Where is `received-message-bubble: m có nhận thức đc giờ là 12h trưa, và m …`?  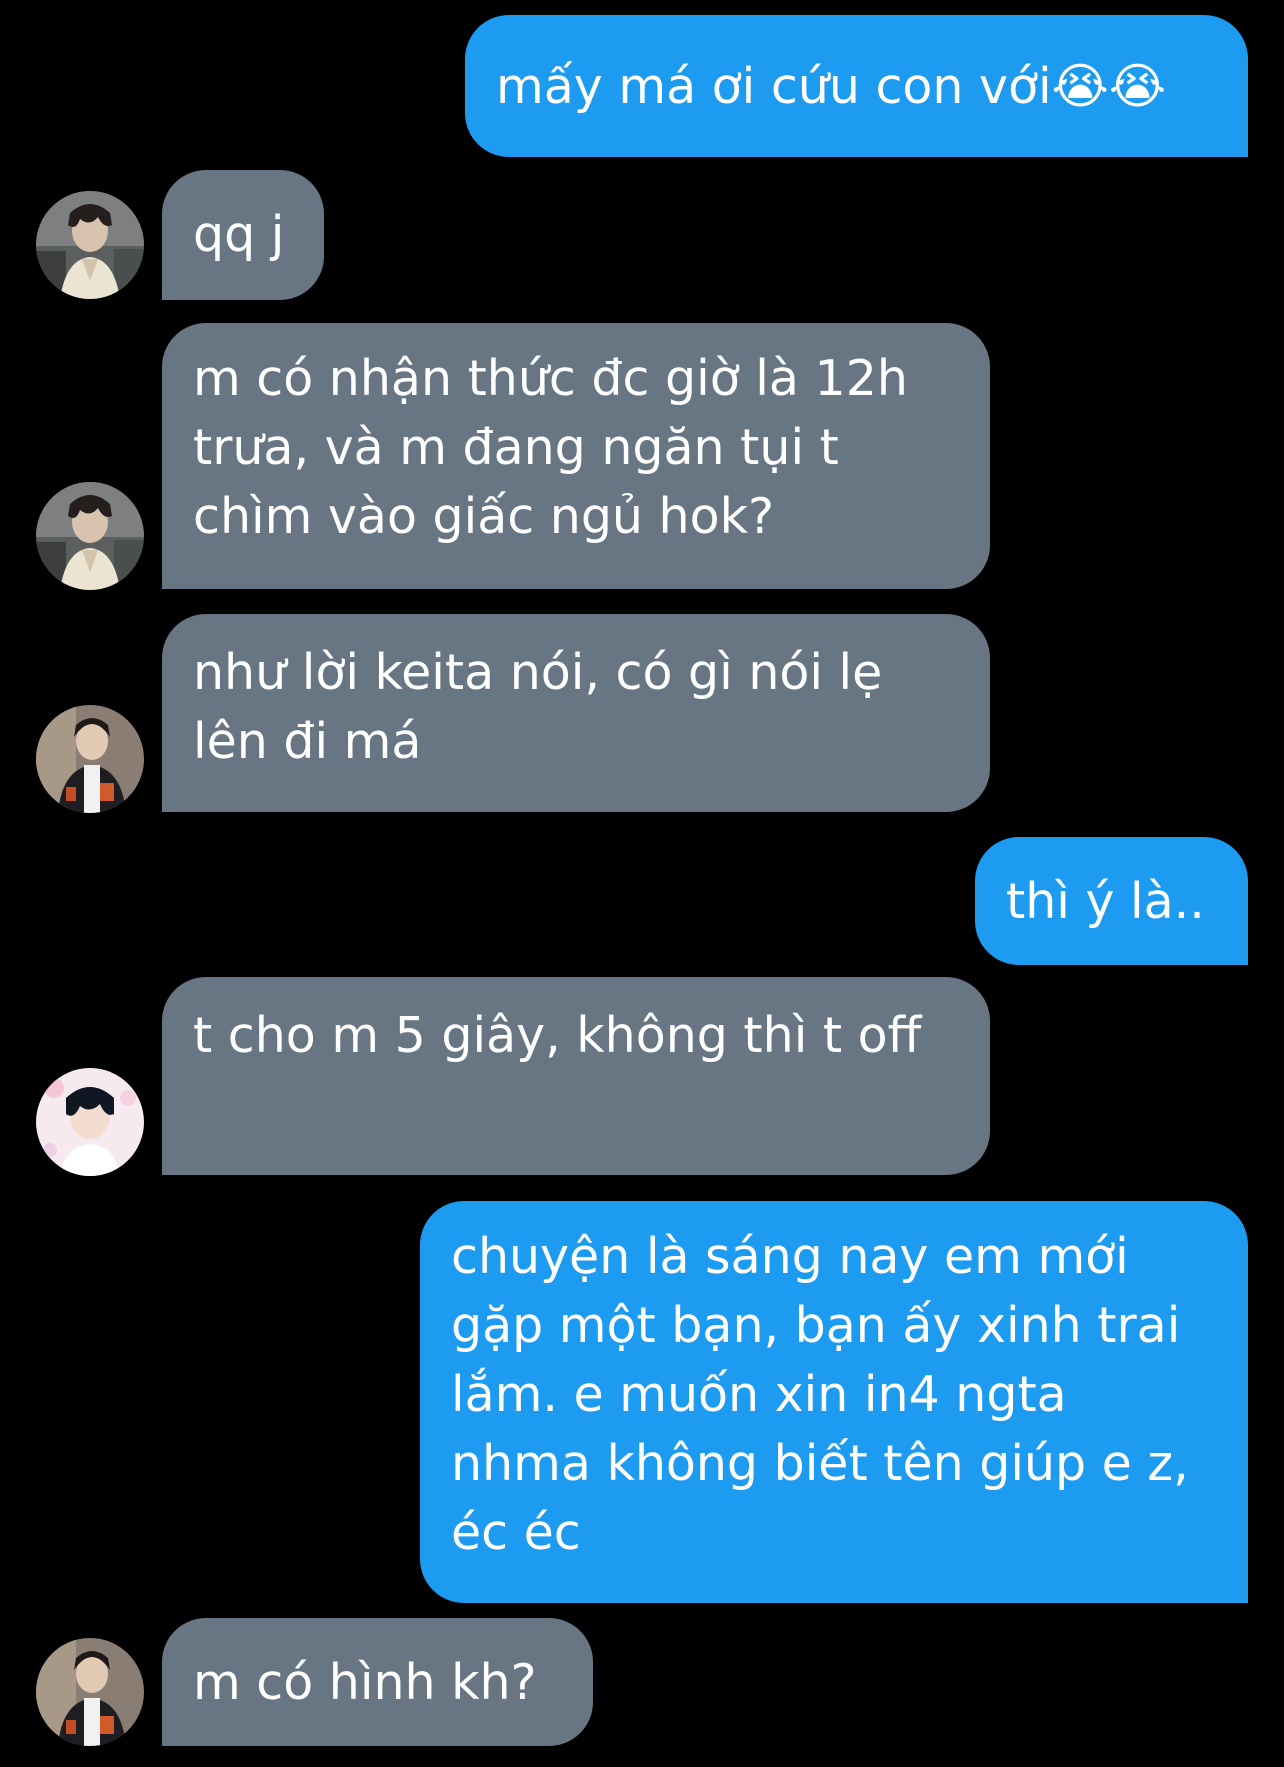
received-message-bubble: m có nhận thức đc giờ là 12h trưa, và m … is located at coordinates (576, 456).